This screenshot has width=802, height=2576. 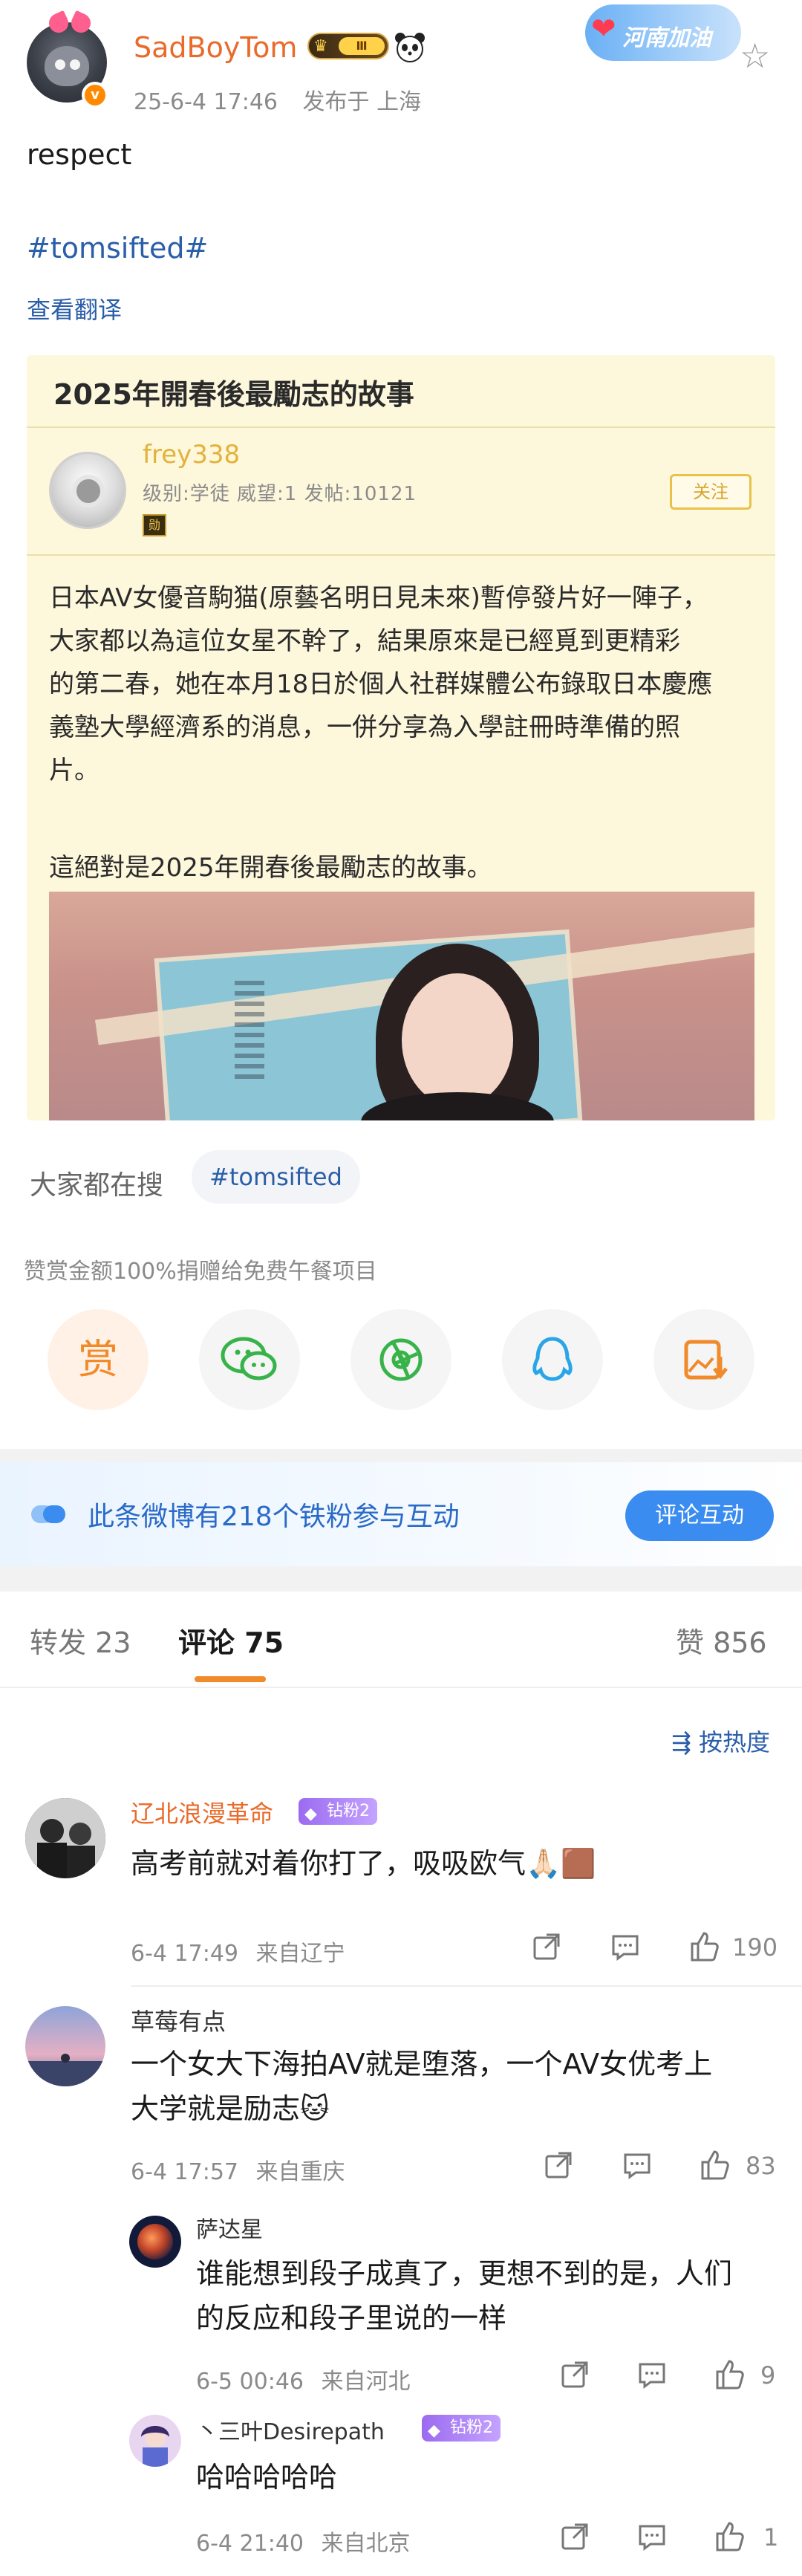 What do you see at coordinates (74, 308) in the screenshot?
I see `translate-link: 查看翻译` at bounding box center [74, 308].